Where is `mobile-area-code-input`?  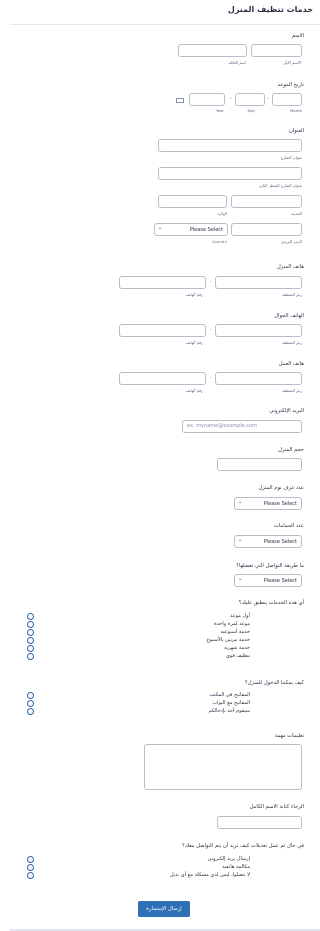 mobile-area-code-input is located at coordinates (258, 330).